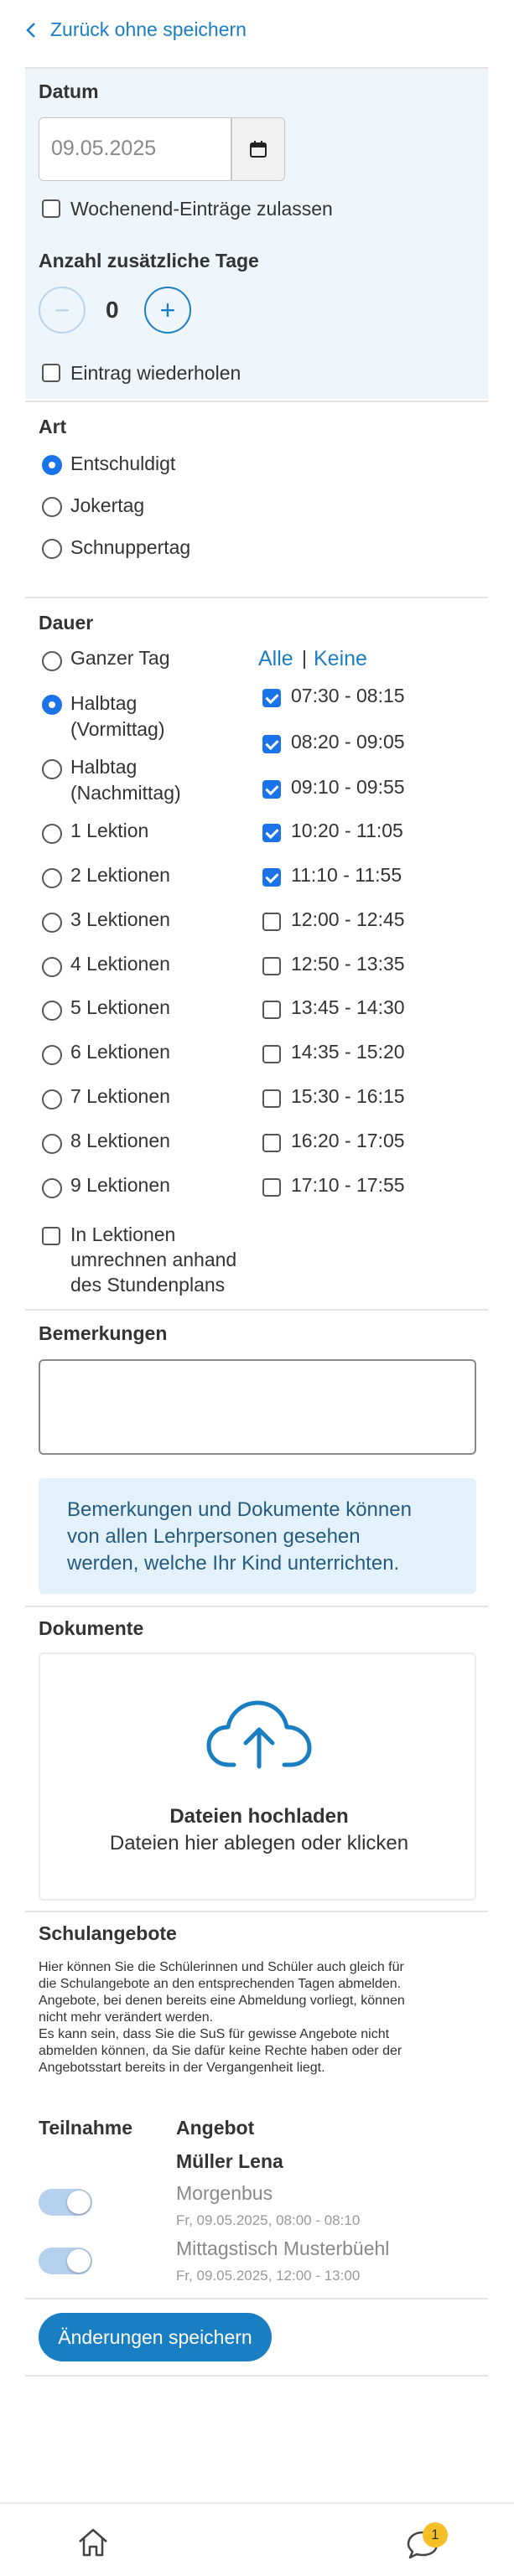  What do you see at coordinates (86, 2128) in the screenshot?
I see `col-participation: Teilnahme` at bounding box center [86, 2128].